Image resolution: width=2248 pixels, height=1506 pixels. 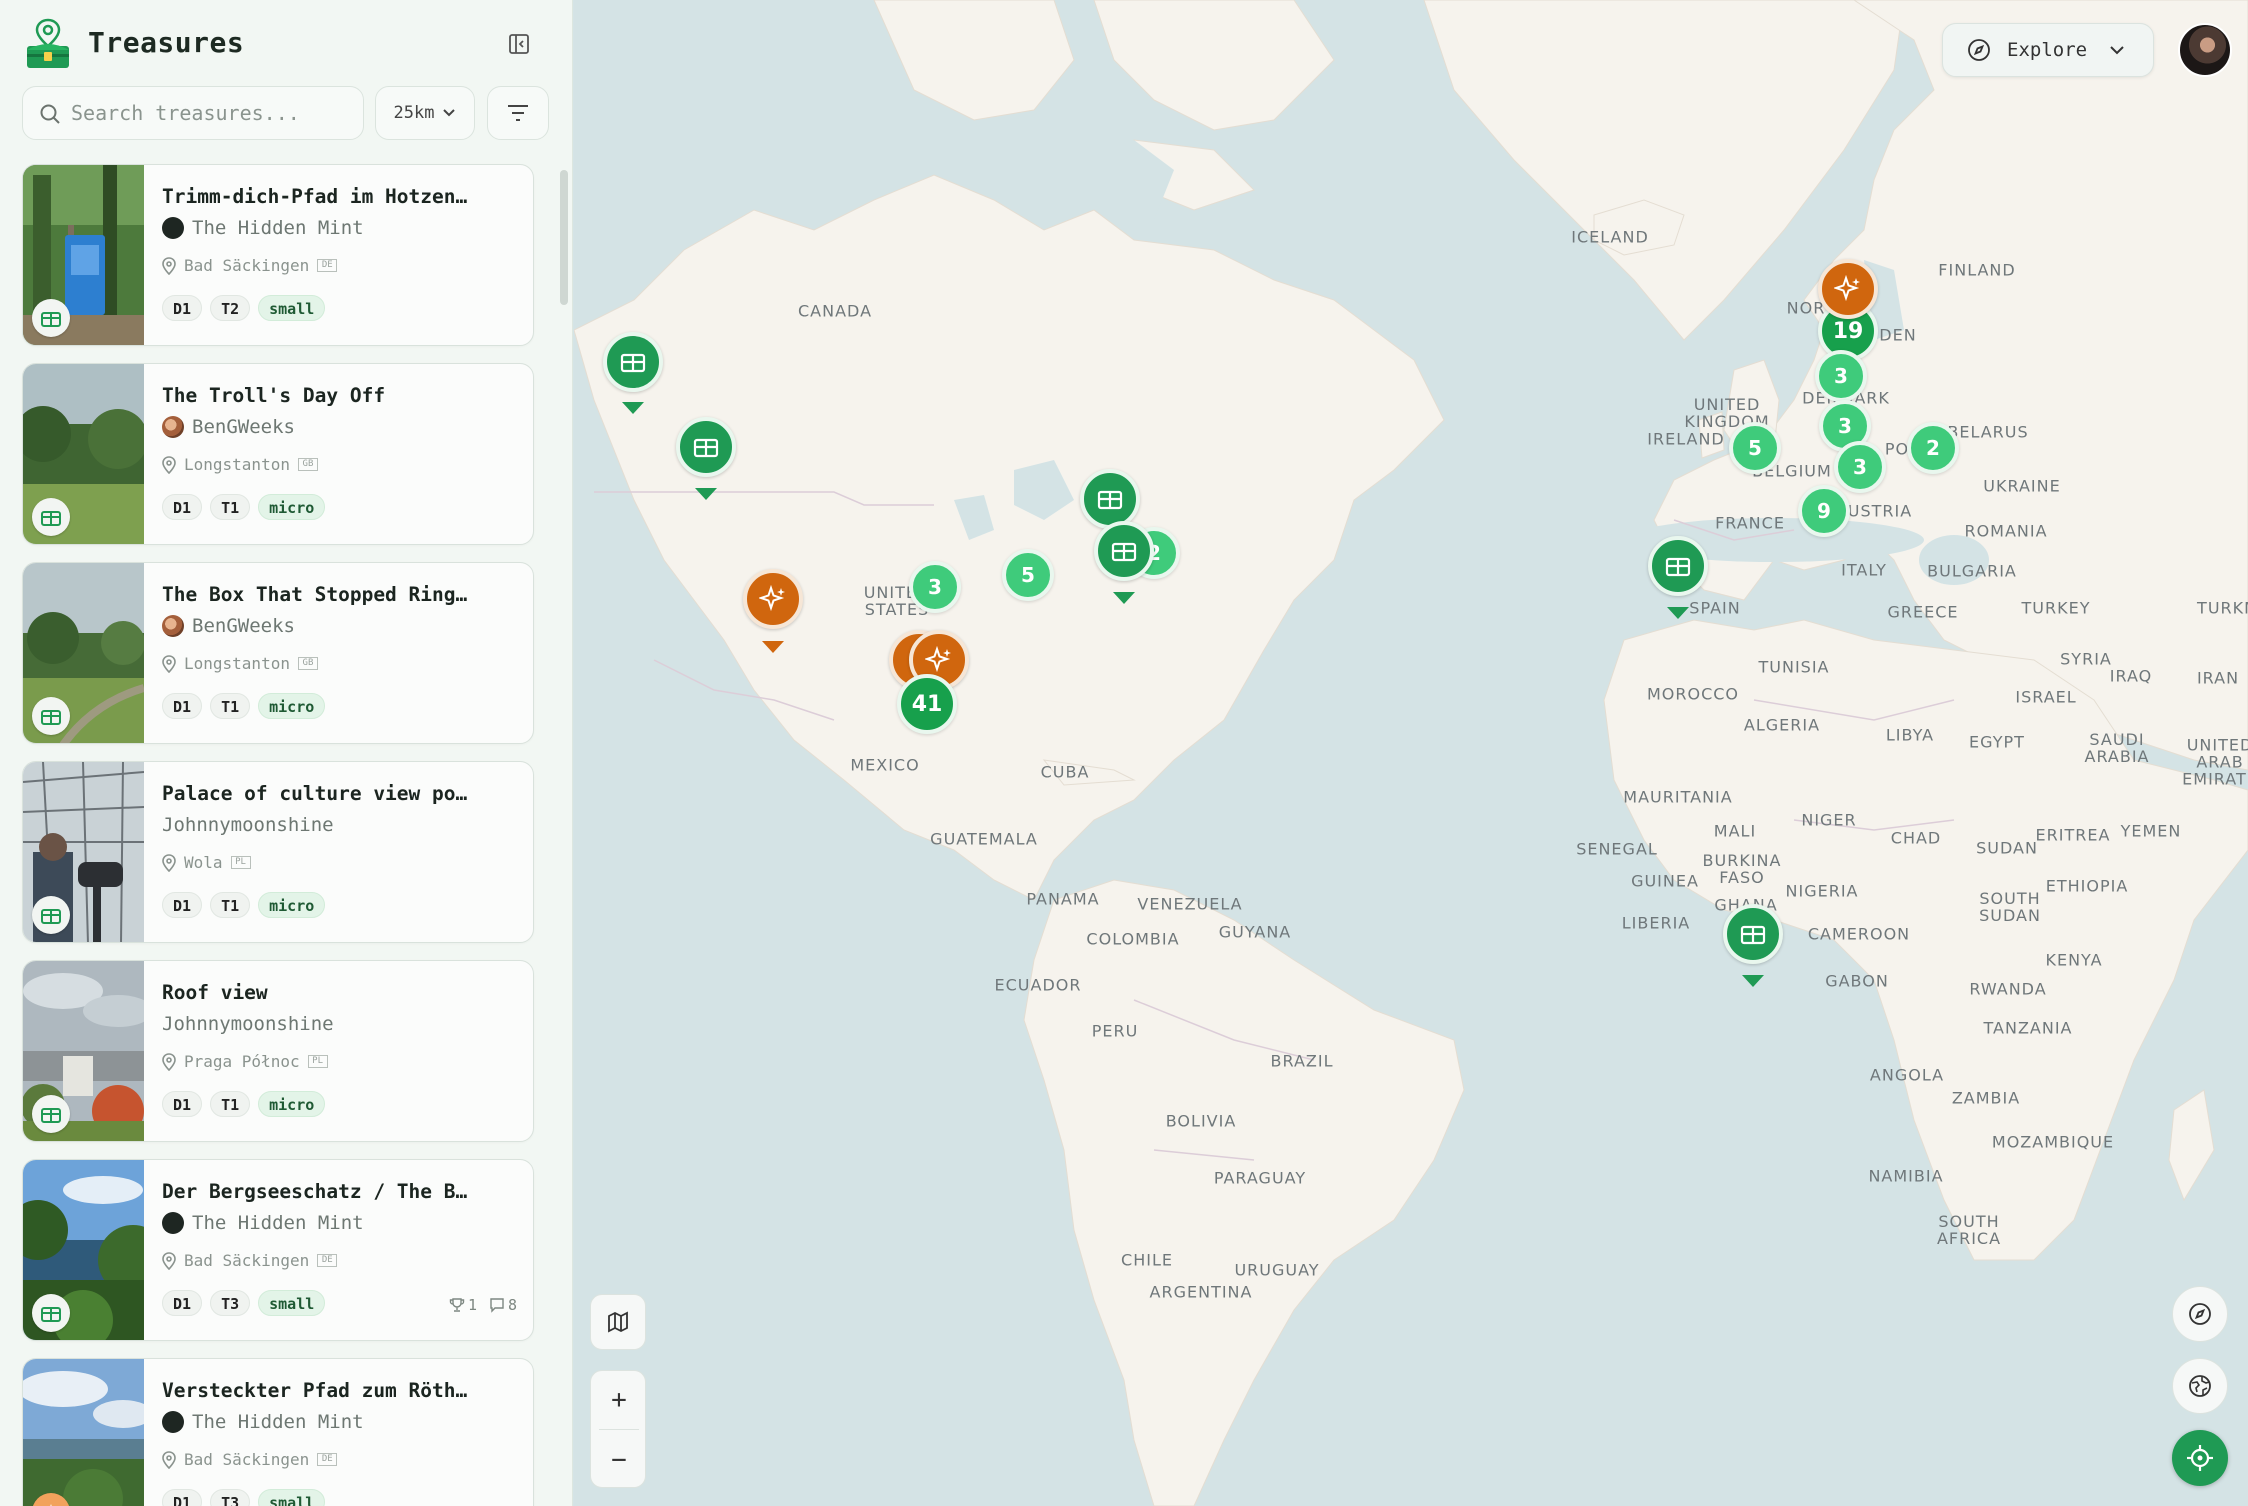 I want to click on map-label-france: FRANCE, so click(x=1750, y=523).